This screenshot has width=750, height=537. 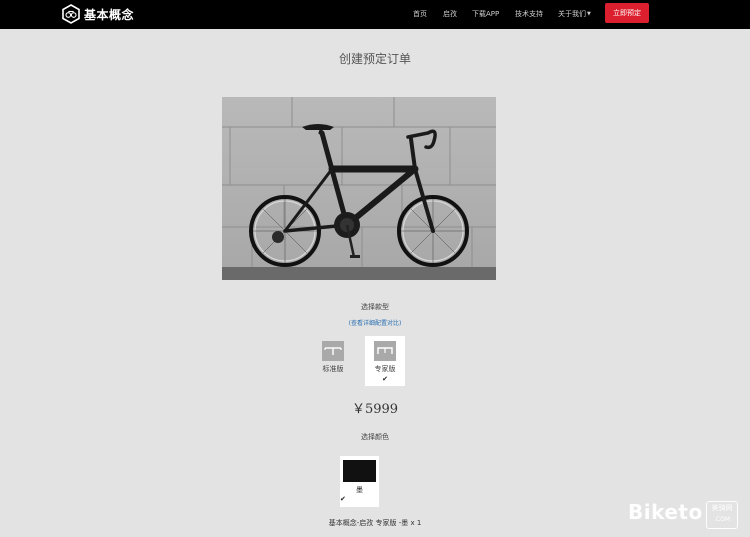 What do you see at coordinates (627, 13) in the screenshot?
I see `preorder-button: 立即预定` at bounding box center [627, 13].